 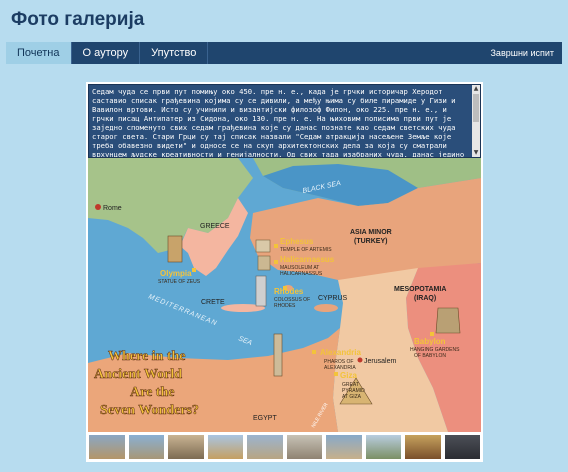 I want to click on header: Фото галерија, so click(x=284, y=21).